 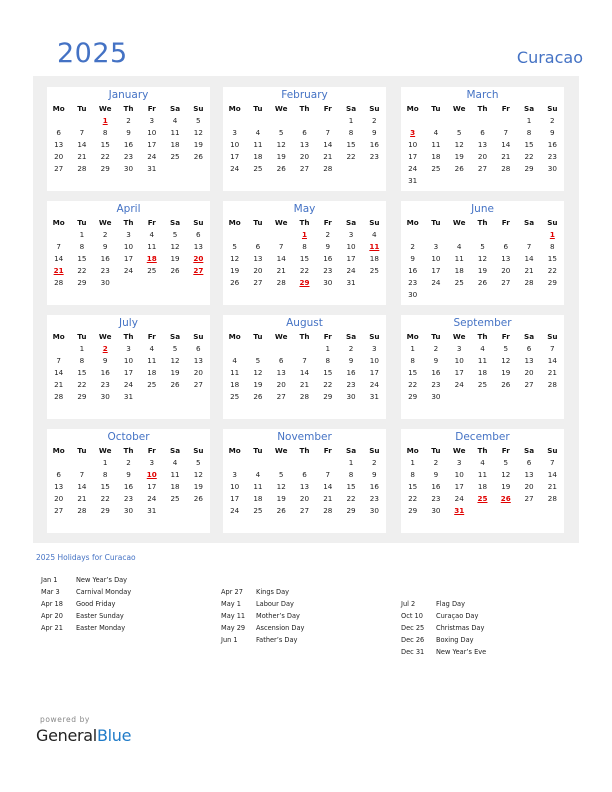 What do you see at coordinates (86, 628) in the screenshot?
I see `holiday-entry: Apr 21 Easter Monday` at bounding box center [86, 628].